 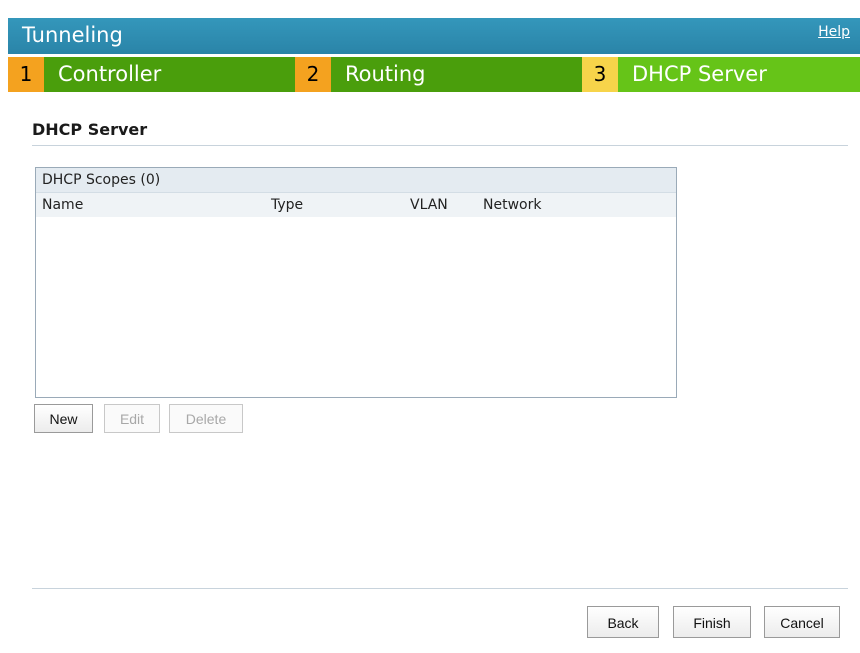 What do you see at coordinates (623, 622) in the screenshot?
I see `back-button: Back` at bounding box center [623, 622].